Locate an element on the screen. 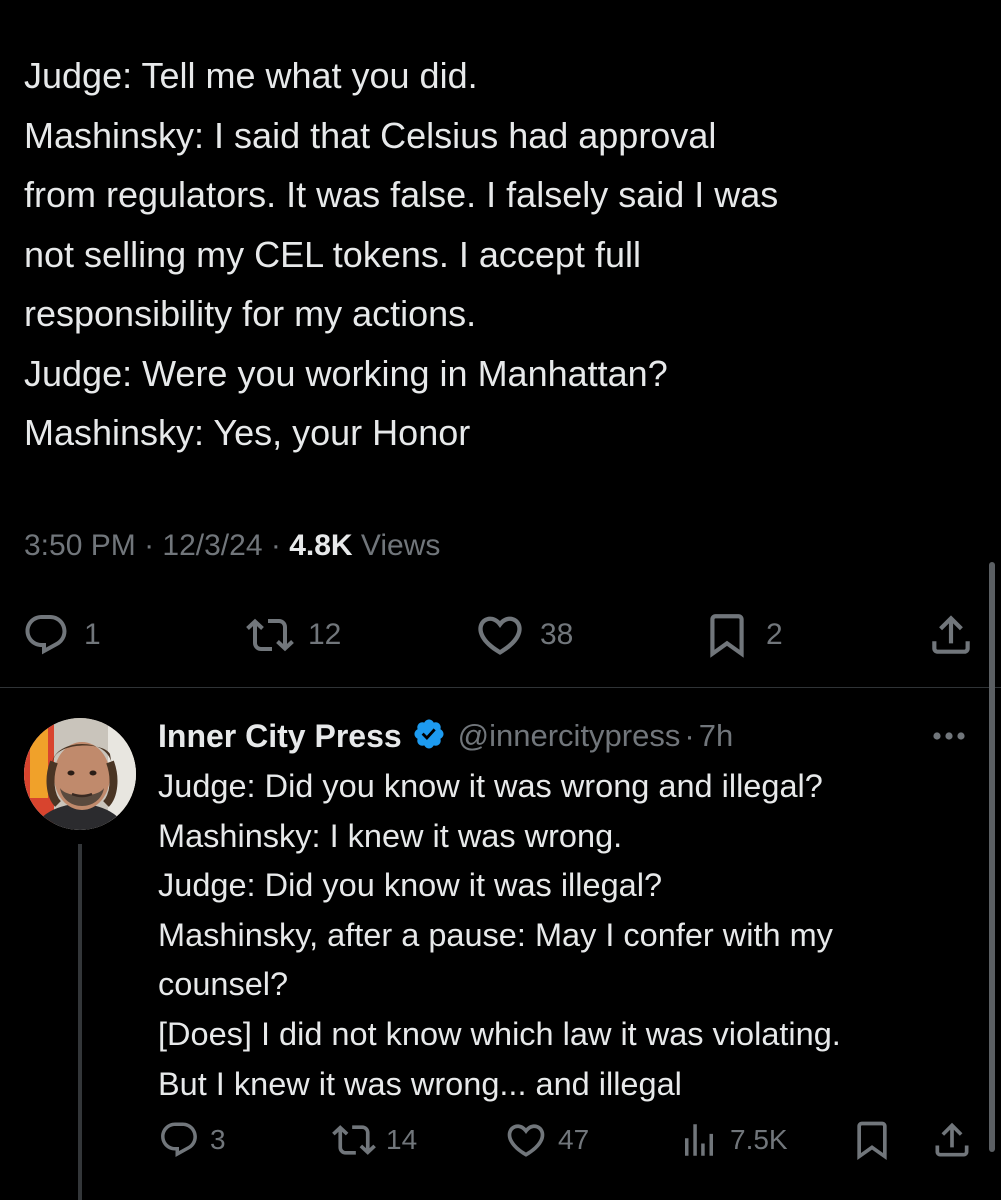  reply-button: 1 is located at coordinates (61, 635).